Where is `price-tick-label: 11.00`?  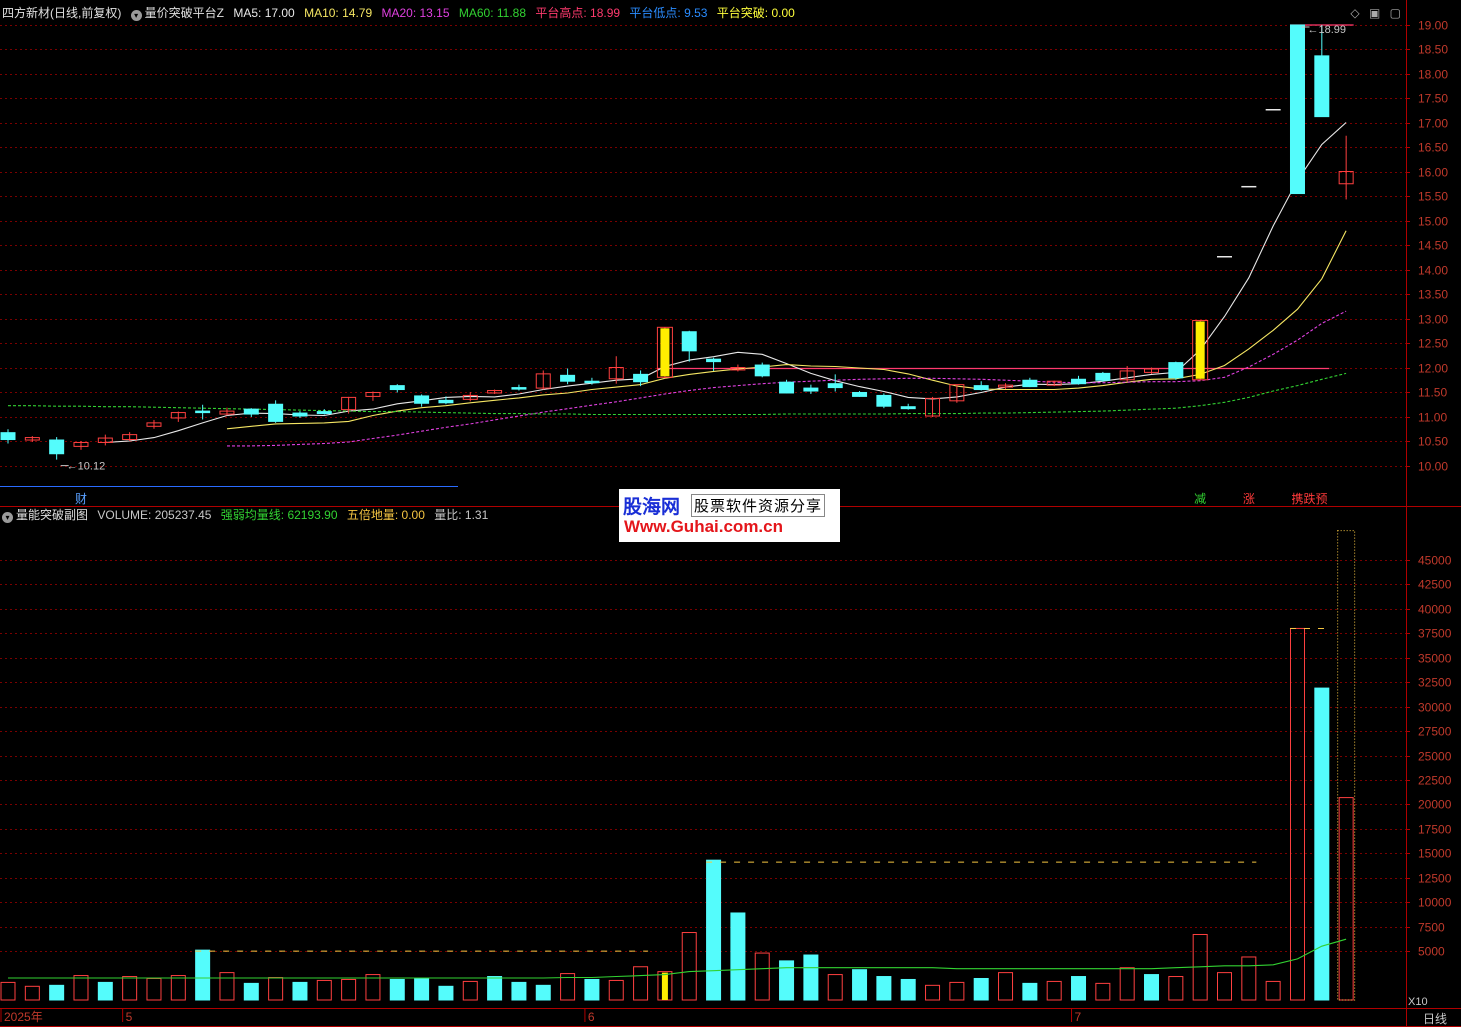
price-tick-label: 11.00 is located at coordinates (1432, 418).